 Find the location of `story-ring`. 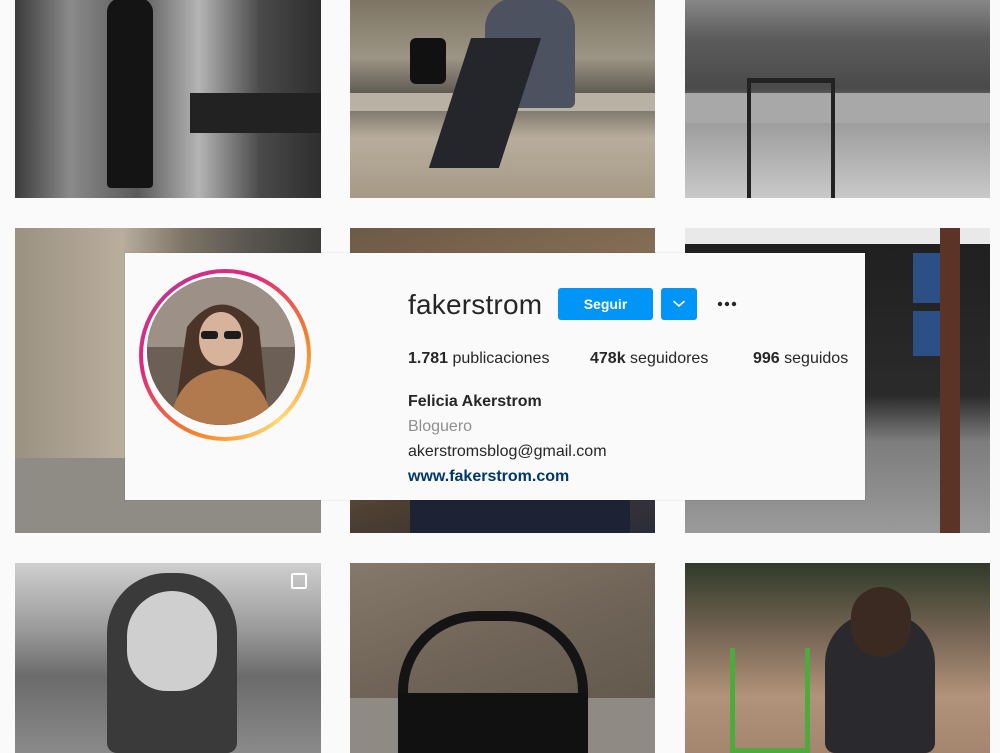

story-ring is located at coordinates (225, 355).